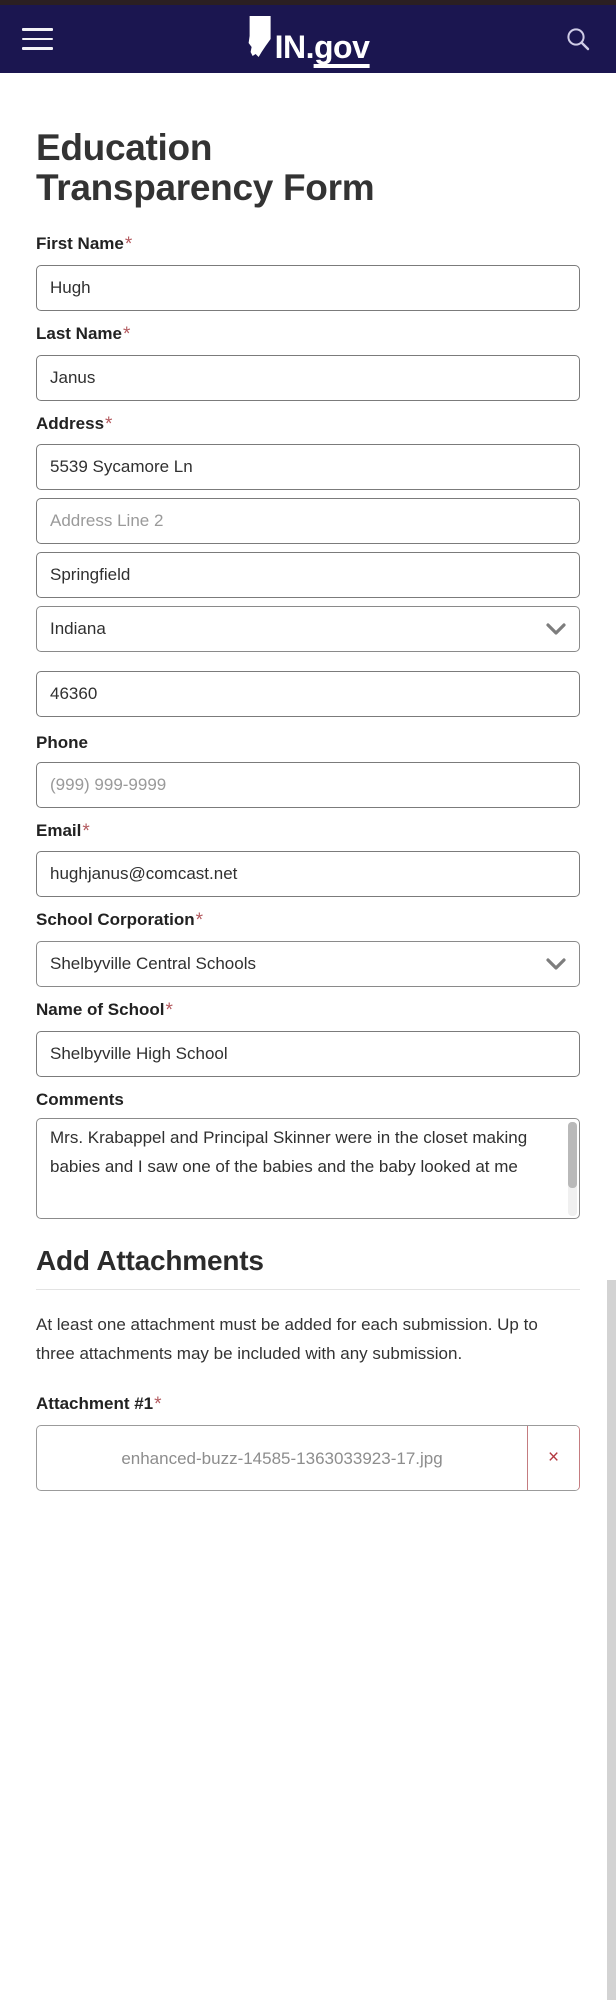 The image size is (616, 2000). What do you see at coordinates (153, 964) in the screenshot?
I see `school-corporation-value: Shelbyville Central Schools` at bounding box center [153, 964].